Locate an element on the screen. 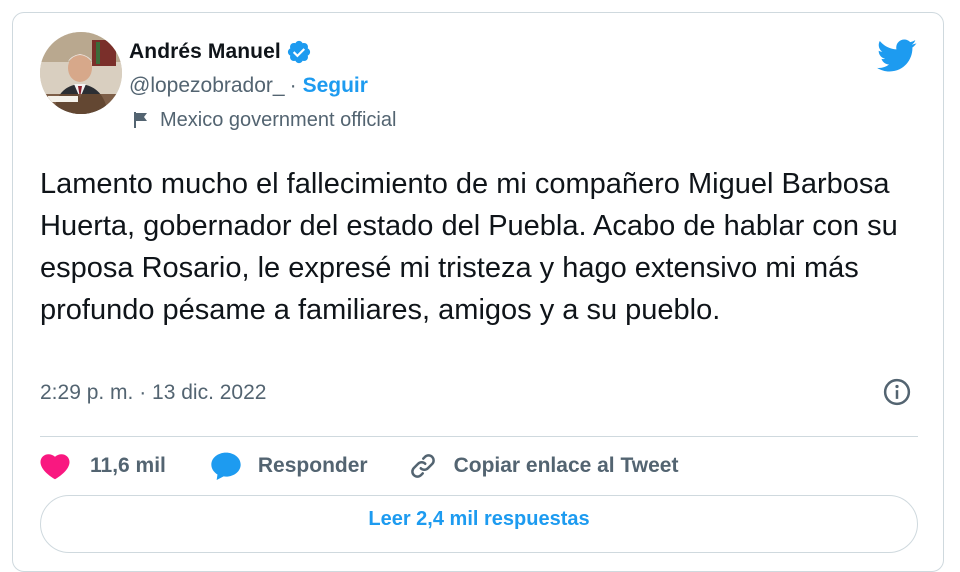  like-button: 11,6 mil is located at coordinates (103, 466).